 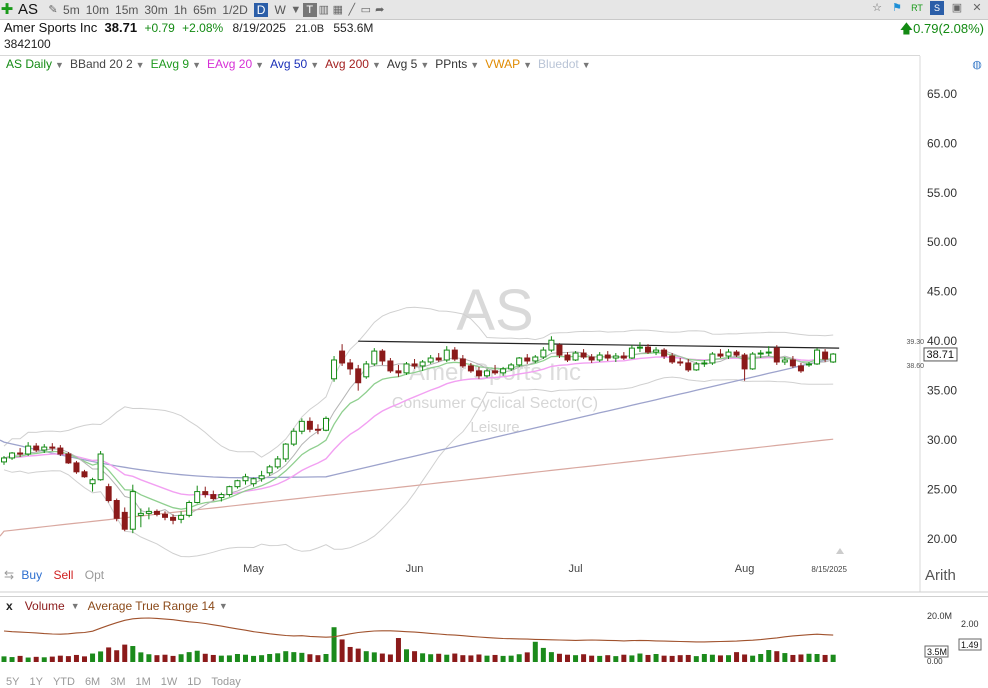 What do you see at coordinates (225, 682) in the screenshot?
I see `range-today: Today` at bounding box center [225, 682].